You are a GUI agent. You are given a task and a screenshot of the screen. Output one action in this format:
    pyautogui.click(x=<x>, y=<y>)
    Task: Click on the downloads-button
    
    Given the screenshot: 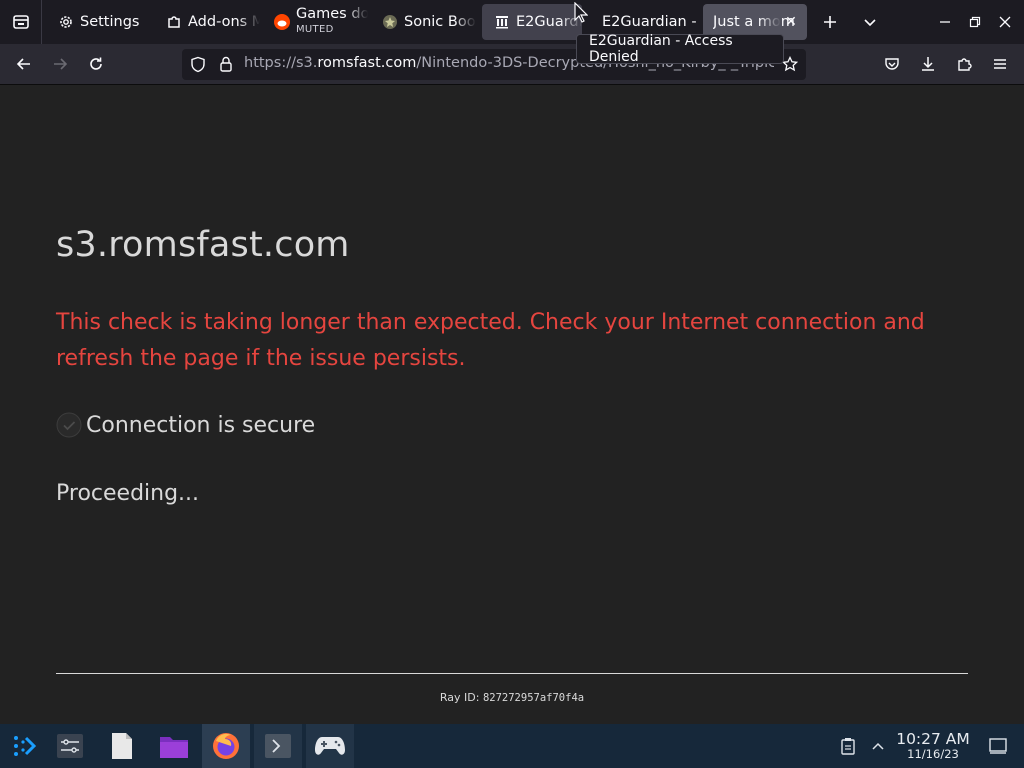 What is the action you would take?
    pyautogui.click(x=928, y=64)
    